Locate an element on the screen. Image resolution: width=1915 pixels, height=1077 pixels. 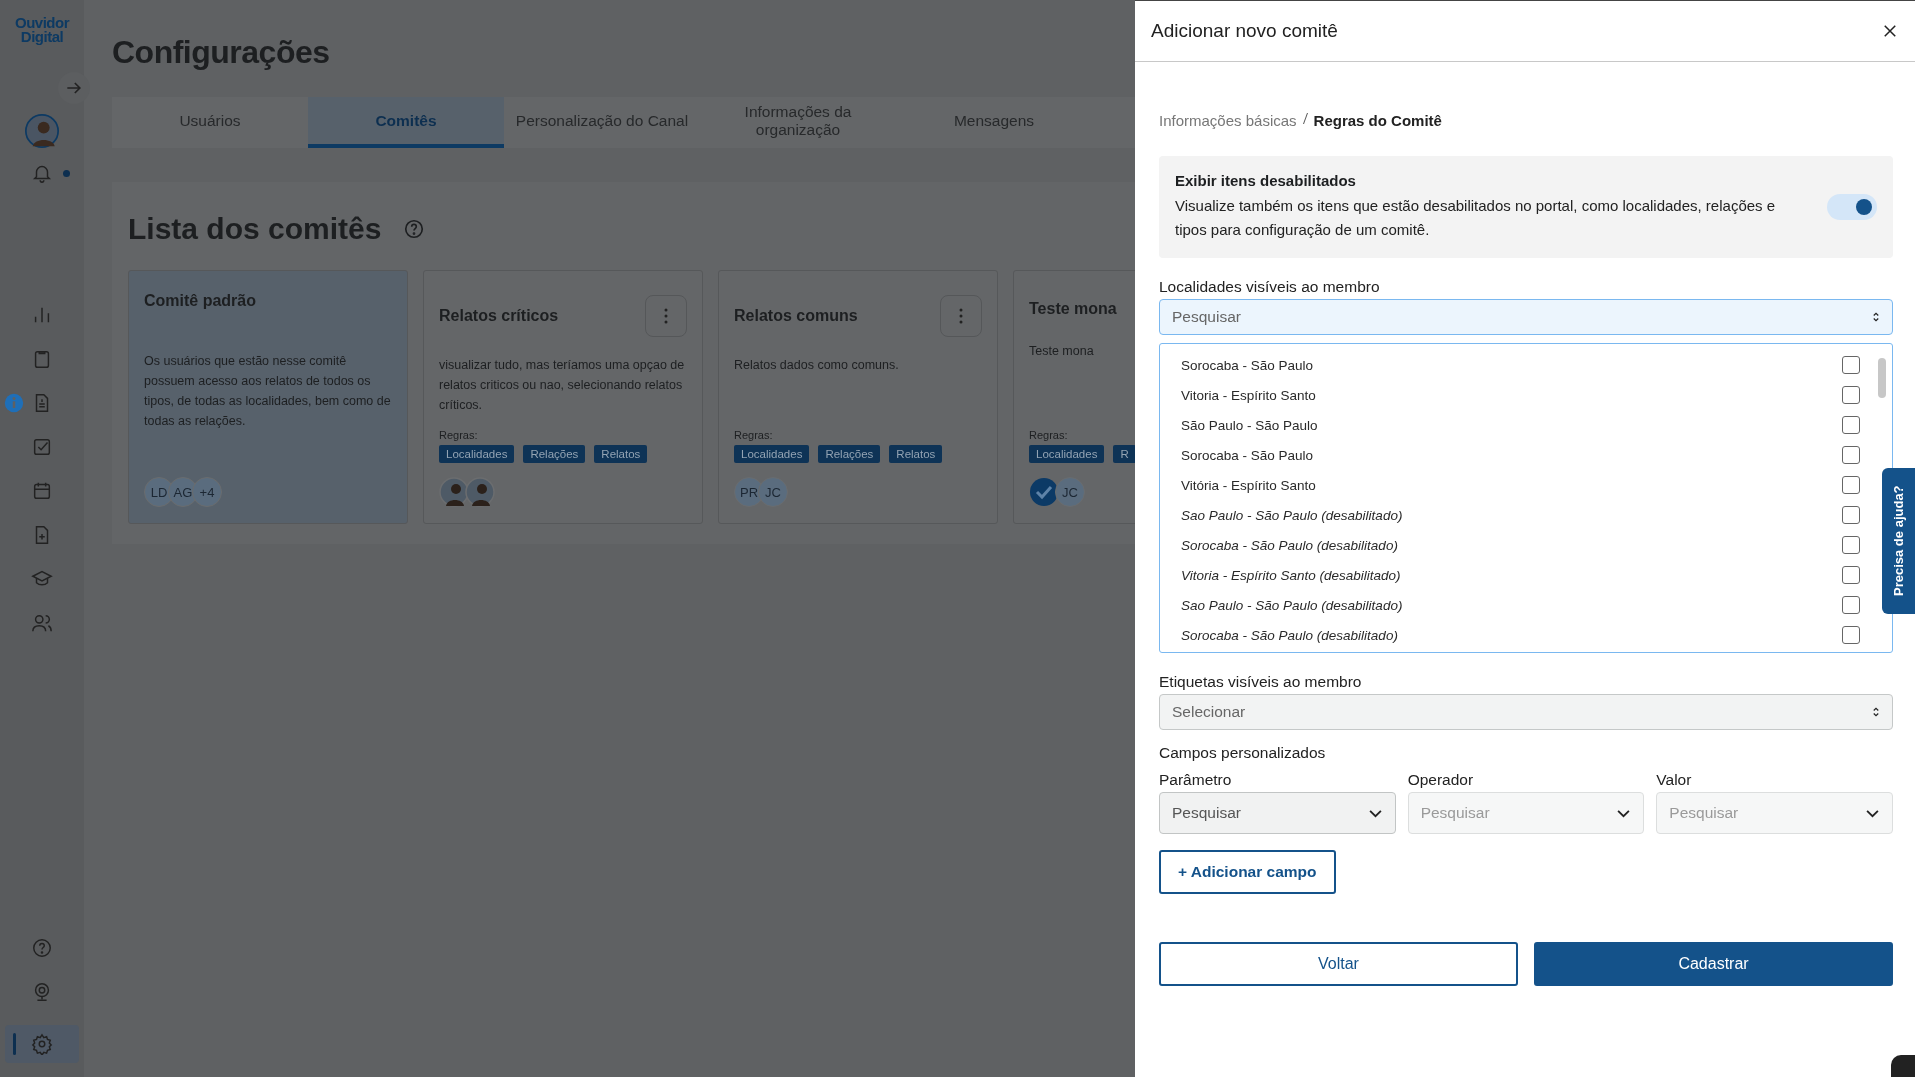
committee-card: Teste mona Teste mona Regras: Localidades R JC is located at coordinates (1074, 397).